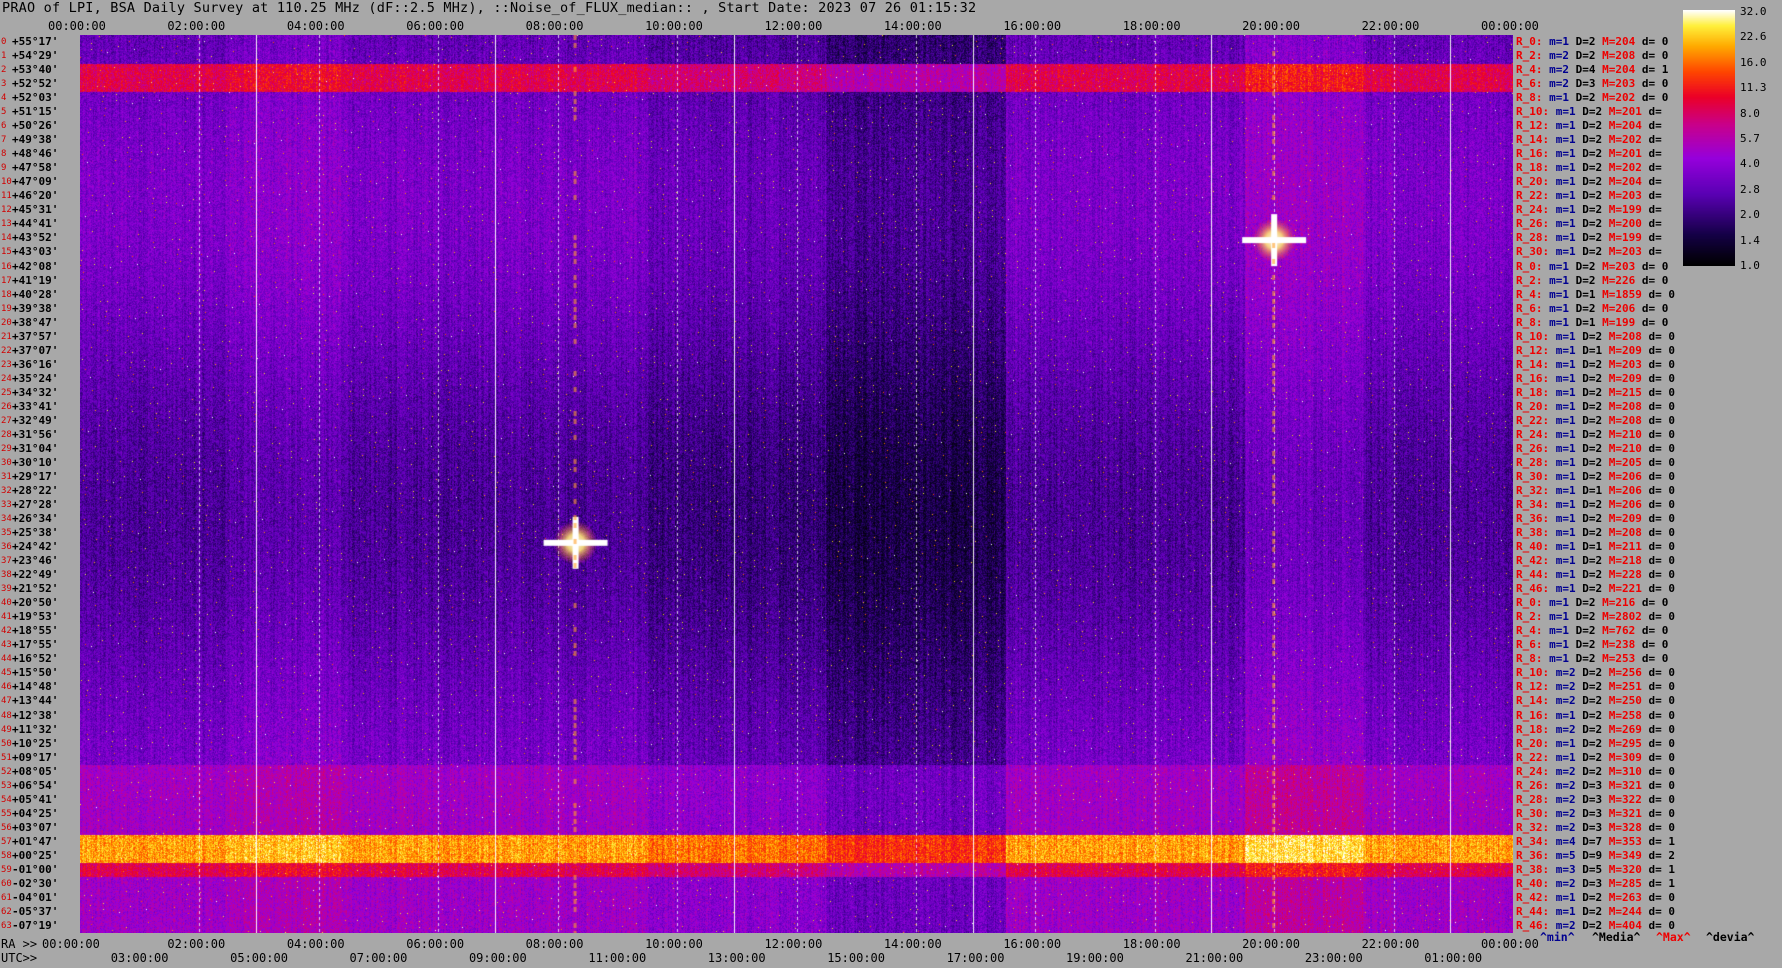 This screenshot has height=968, width=1782. What do you see at coordinates (1592, 70) in the screenshot?
I see `row-stat: R_4: m=2 D=4 M=204 d= 1` at bounding box center [1592, 70].